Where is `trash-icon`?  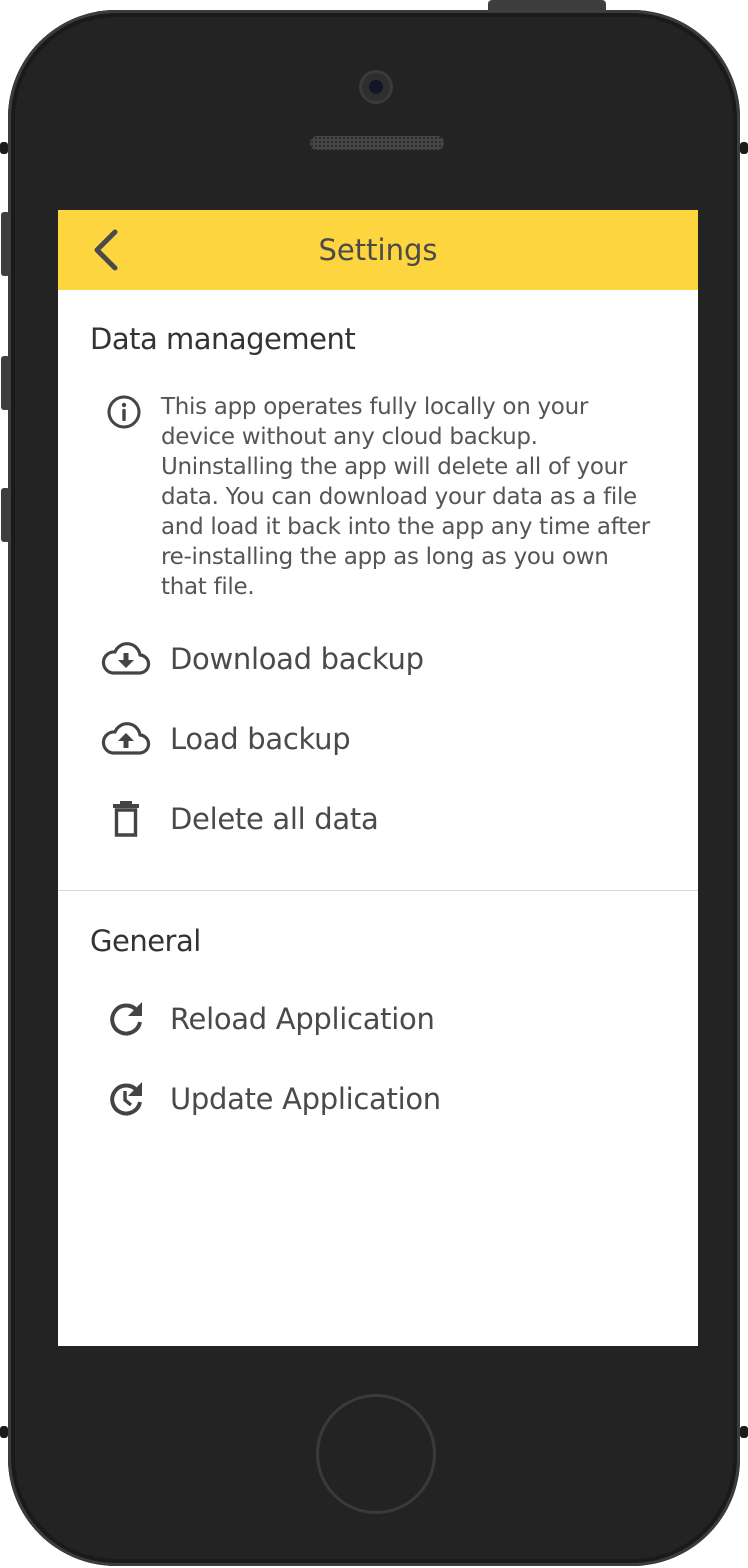 trash-icon is located at coordinates (126, 819).